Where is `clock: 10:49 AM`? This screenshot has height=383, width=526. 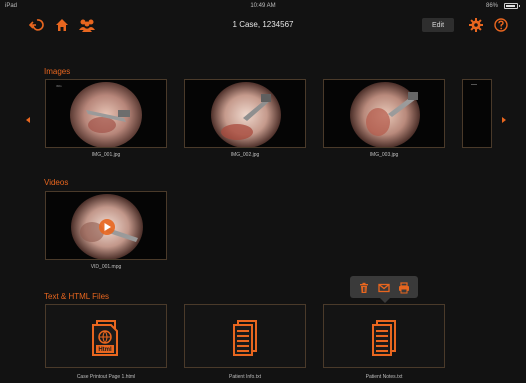 clock: 10:49 AM is located at coordinates (263, 6).